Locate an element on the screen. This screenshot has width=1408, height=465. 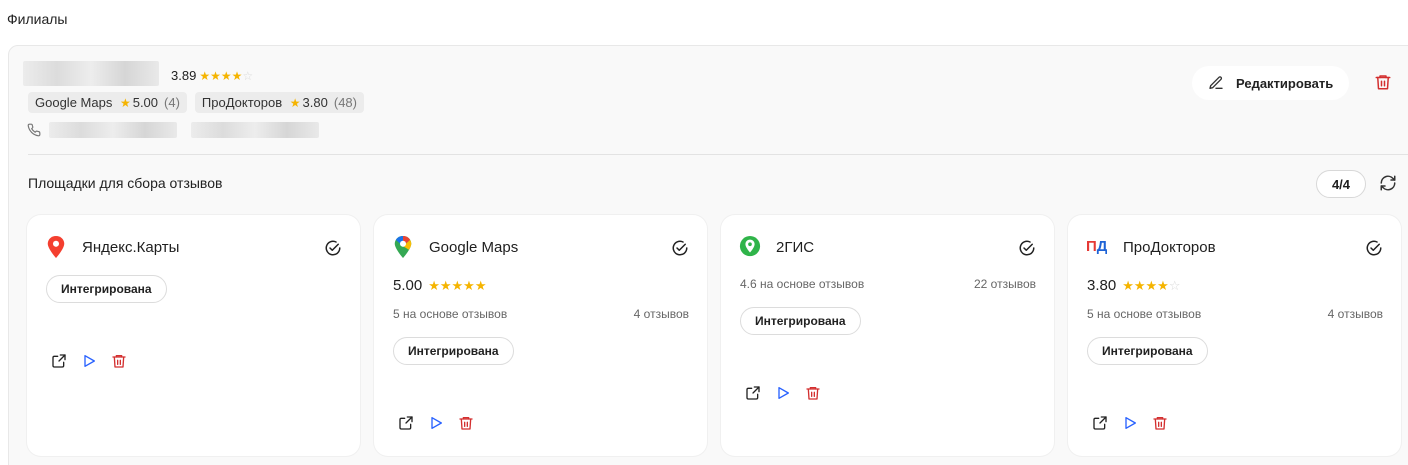
rating-stars: ★ ★ ★ ★ ☆ is located at coordinates (1151, 285).